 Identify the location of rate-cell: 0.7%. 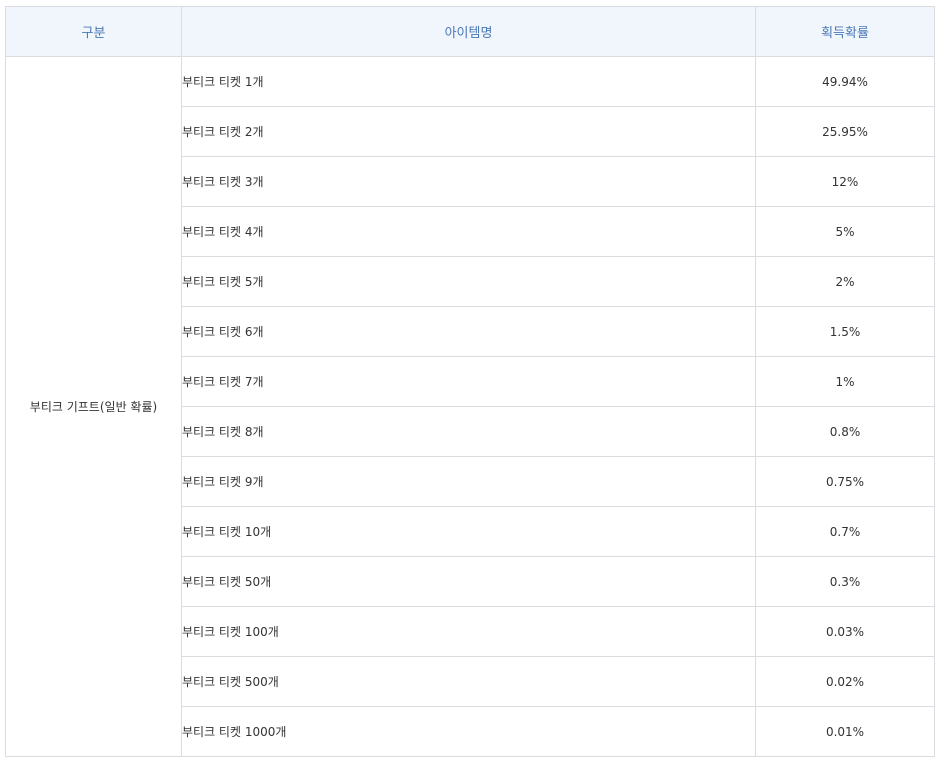
(845, 531).